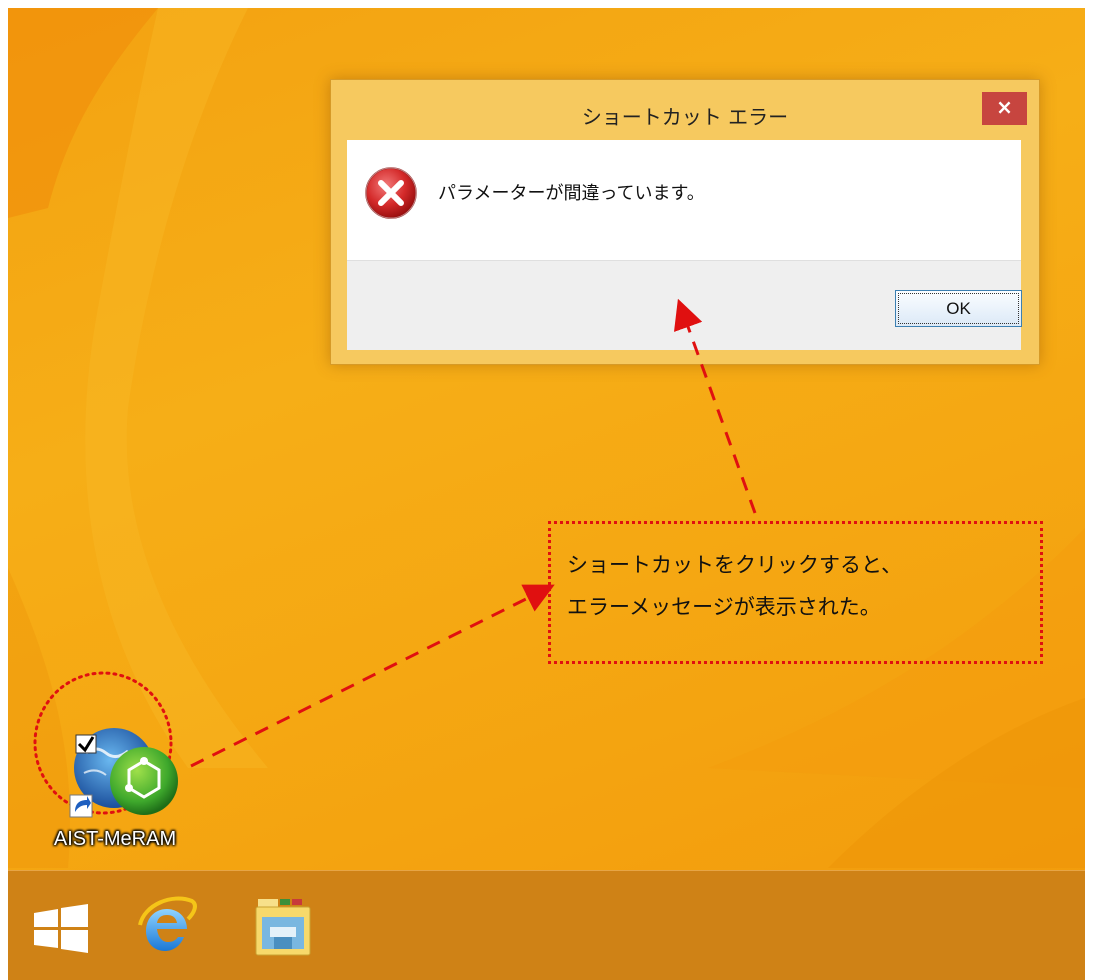 This screenshot has height=980, width=1093. Describe the element at coordinates (958, 308) in the screenshot. I see `ok-button: OK` at that location.